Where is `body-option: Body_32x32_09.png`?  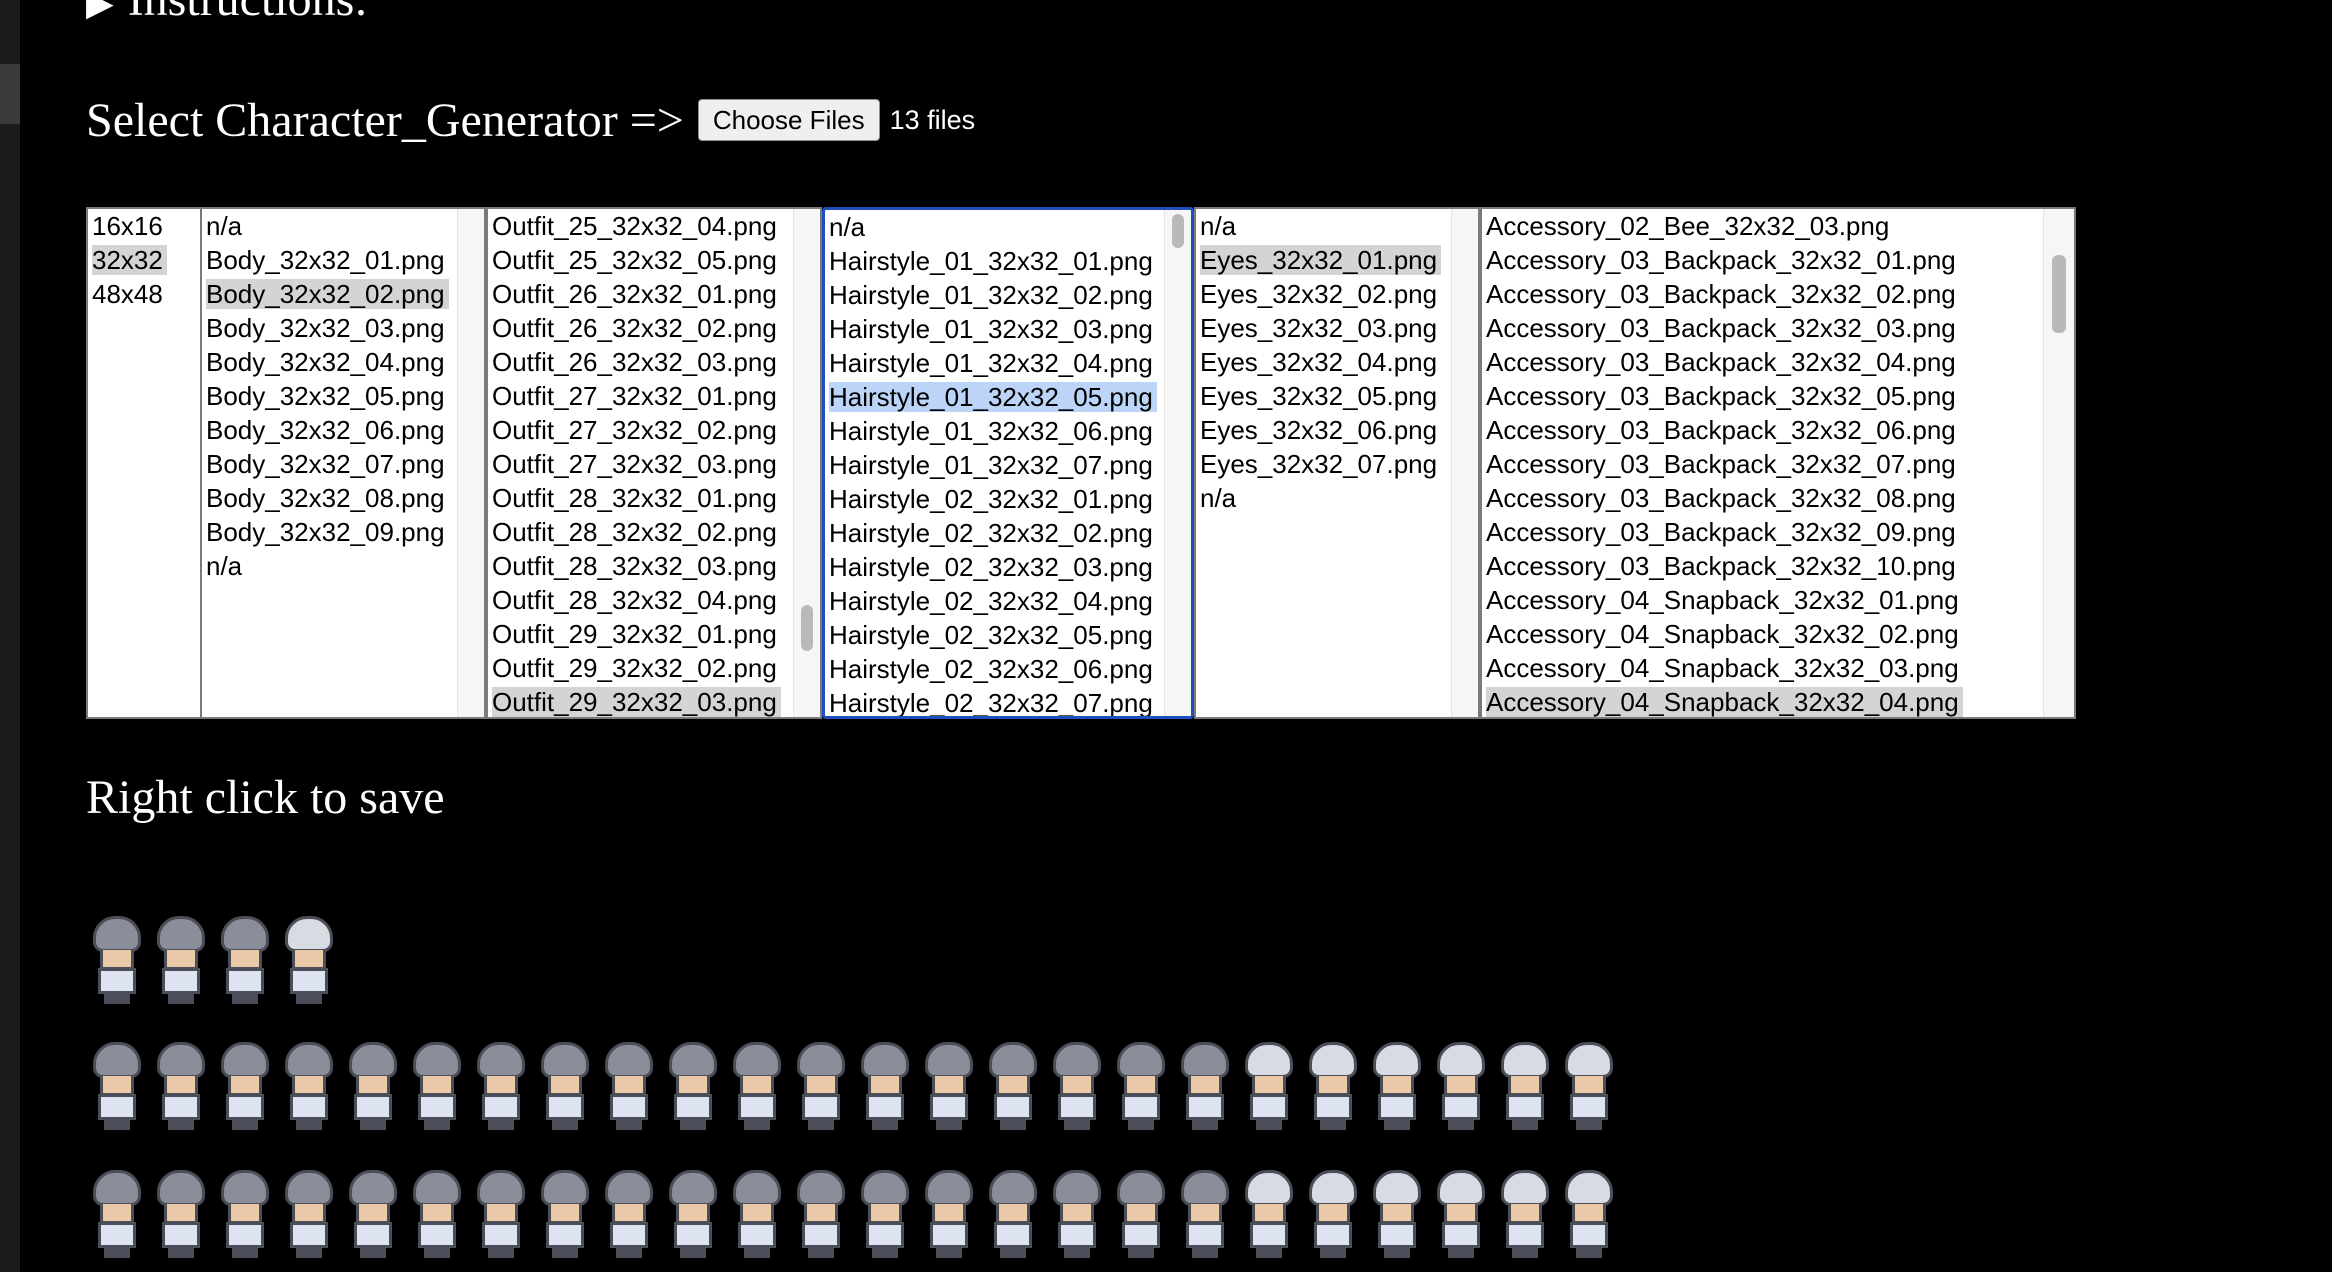 body-option: Body_32x32_09.png is located at coordinates (330, 532).